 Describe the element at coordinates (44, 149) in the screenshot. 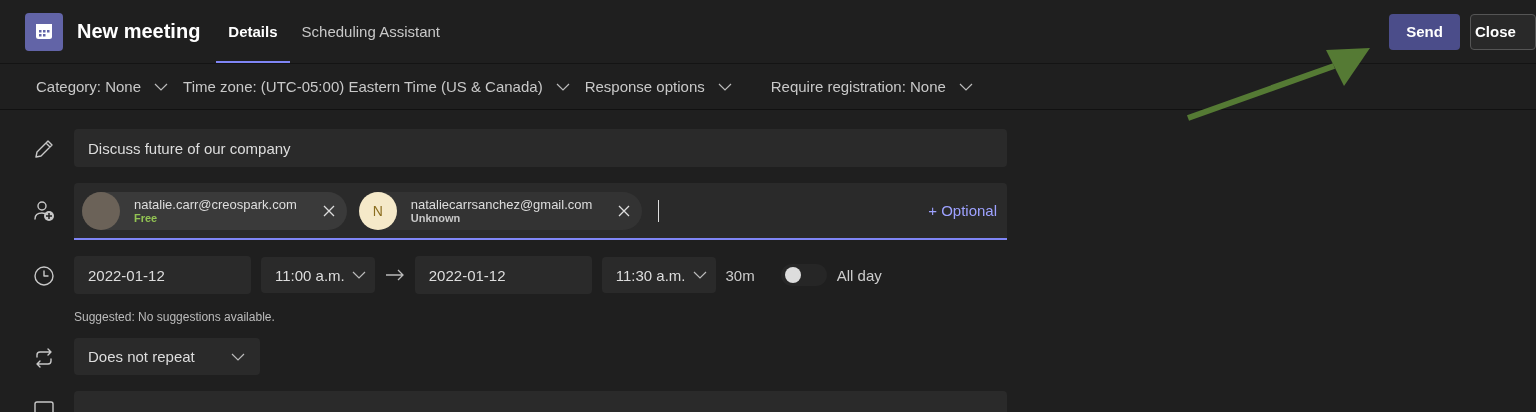

I see `pencil-icon` at that location.